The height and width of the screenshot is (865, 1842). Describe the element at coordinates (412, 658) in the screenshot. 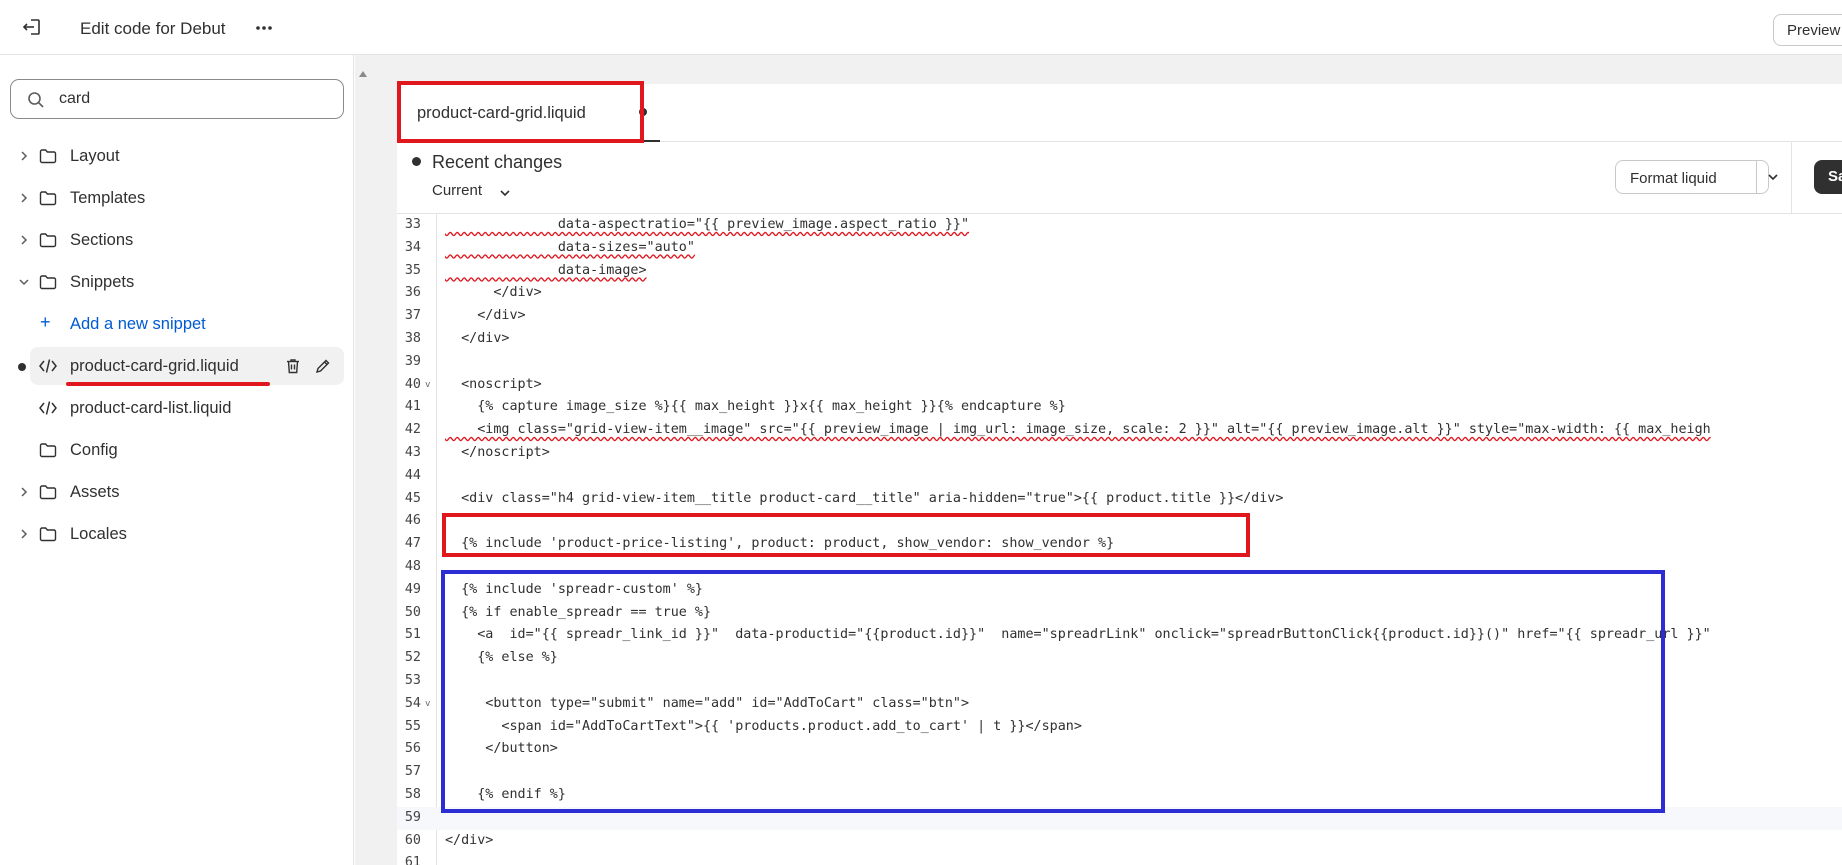

I see `line-number: 52` at that location.